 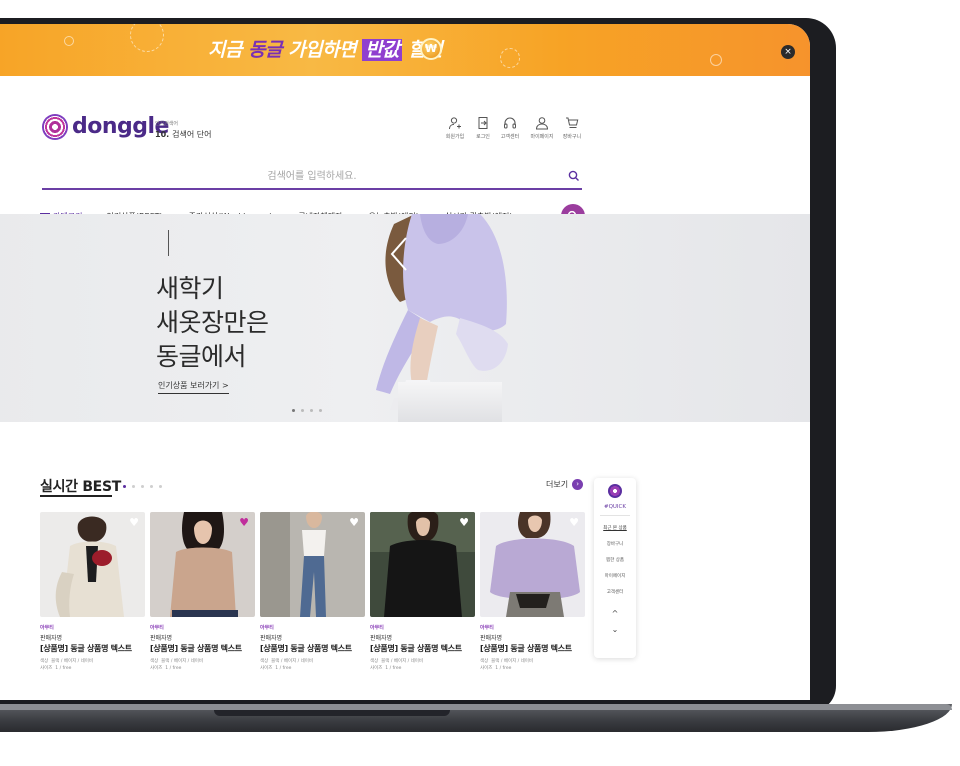 I want to click on headset-icon, so click(x=510, y=123).